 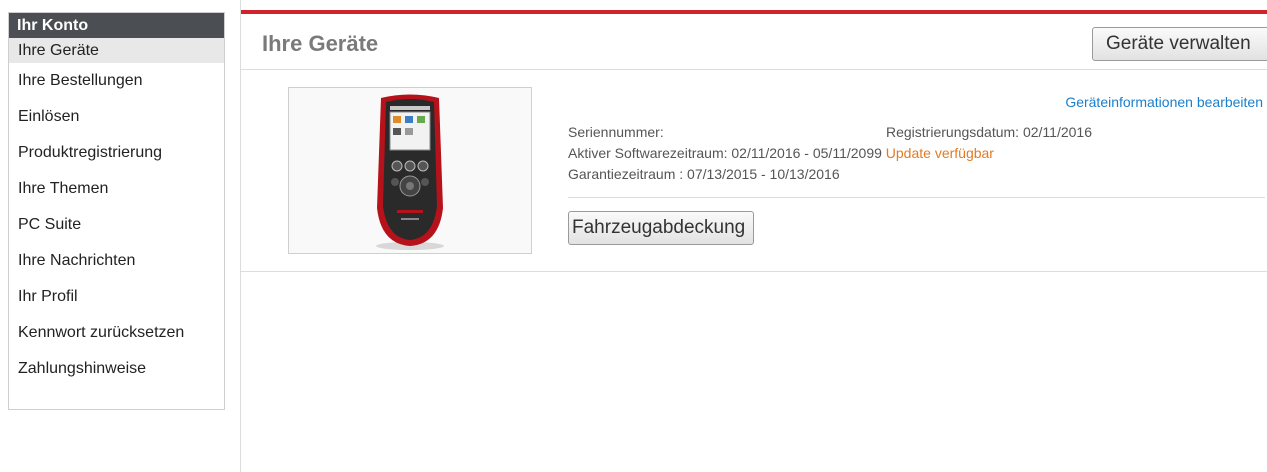 I want to click on header-divider, so click(x=754, y=69).